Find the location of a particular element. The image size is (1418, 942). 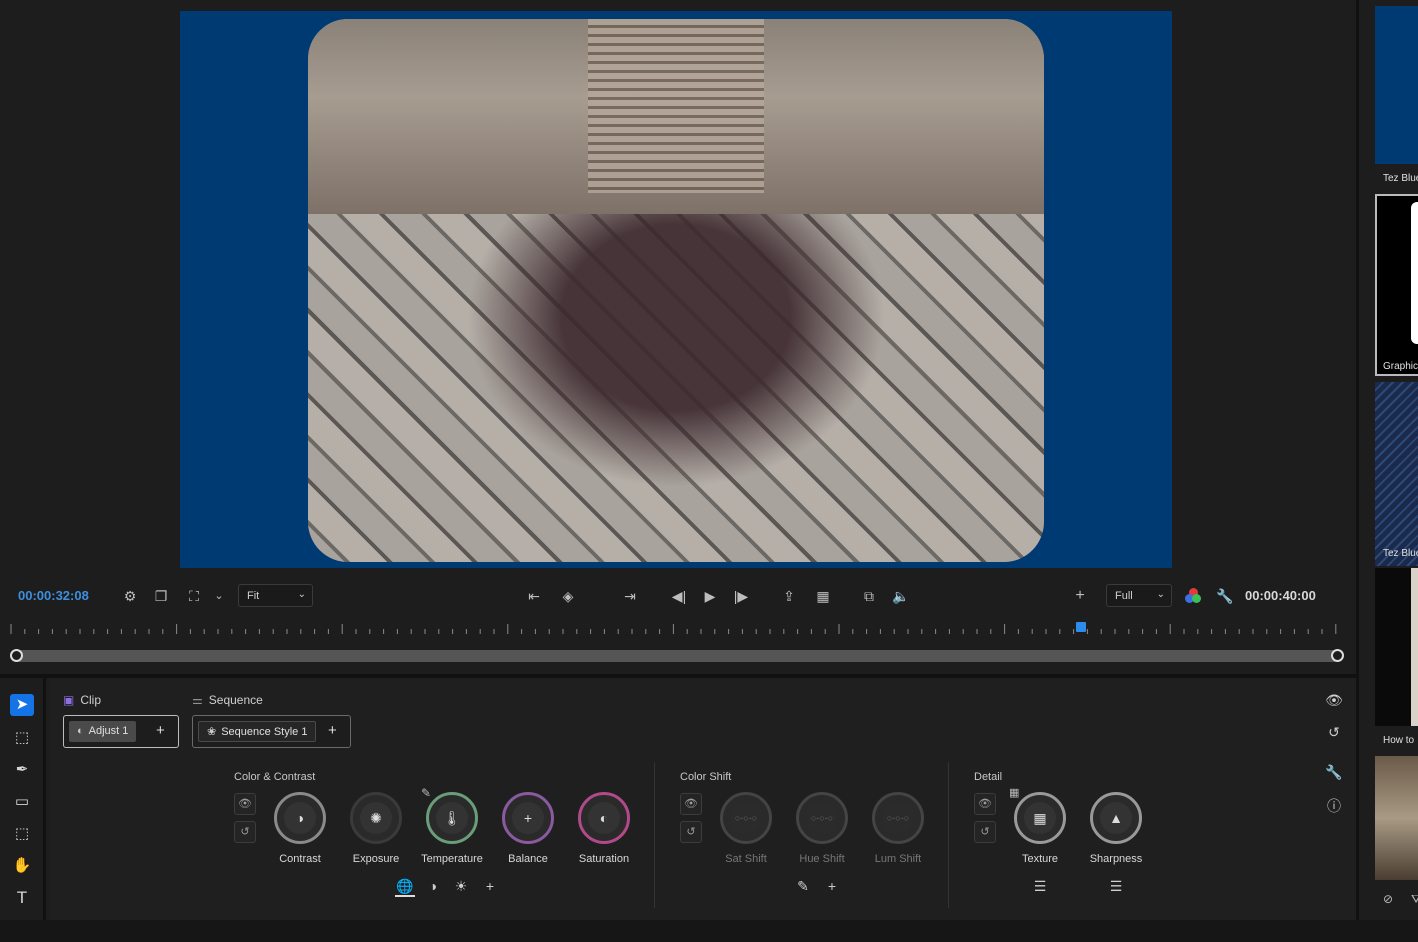

volume-icon: 🔈 is located at coordinates (901, 596).